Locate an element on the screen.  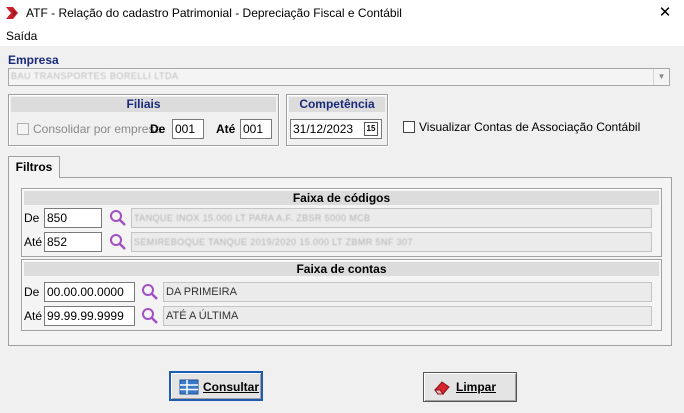
competencia-value: 31/12/2023 is located at coordinates (323, 129).